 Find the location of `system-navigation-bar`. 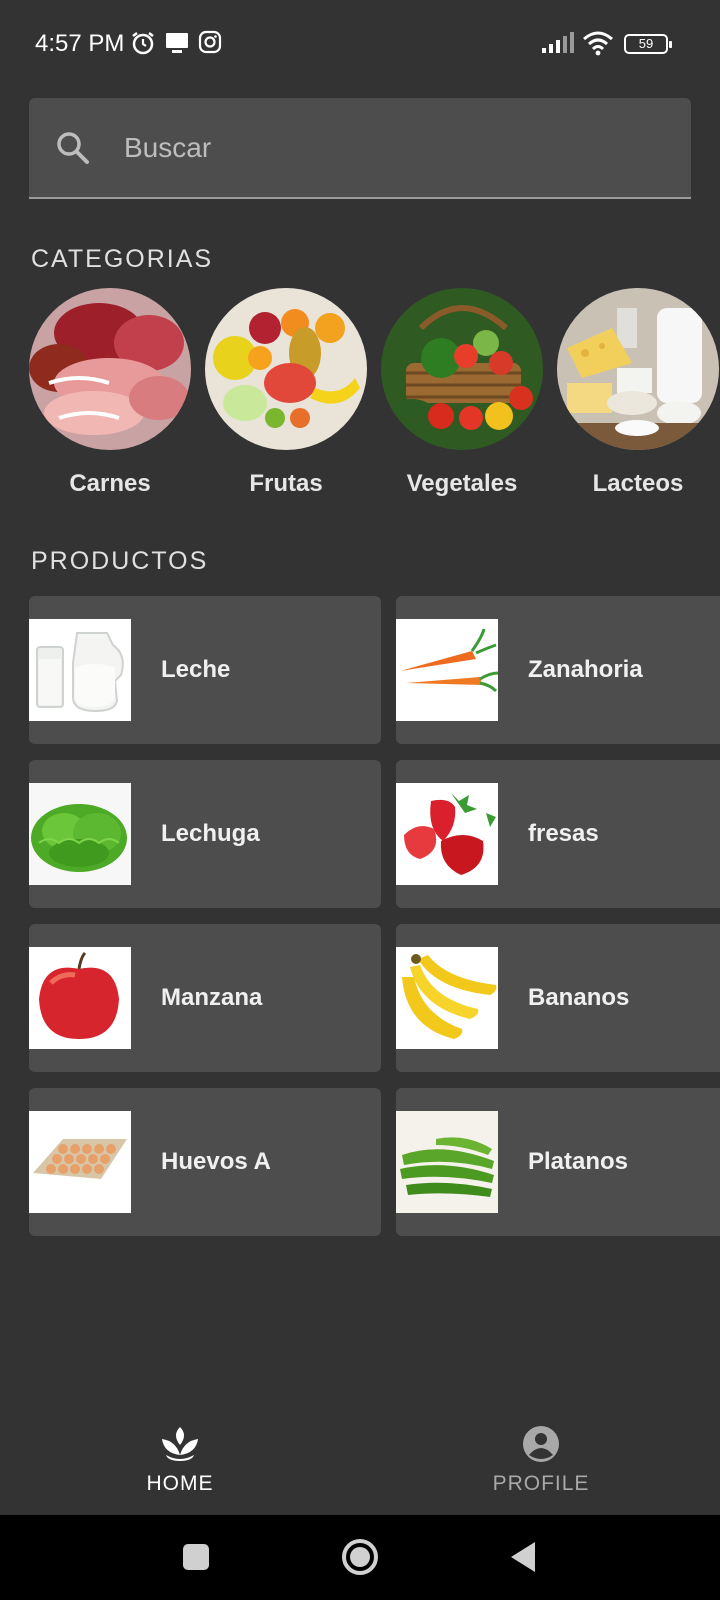

system-navigation-bar is located at coordinates (360, 1557).